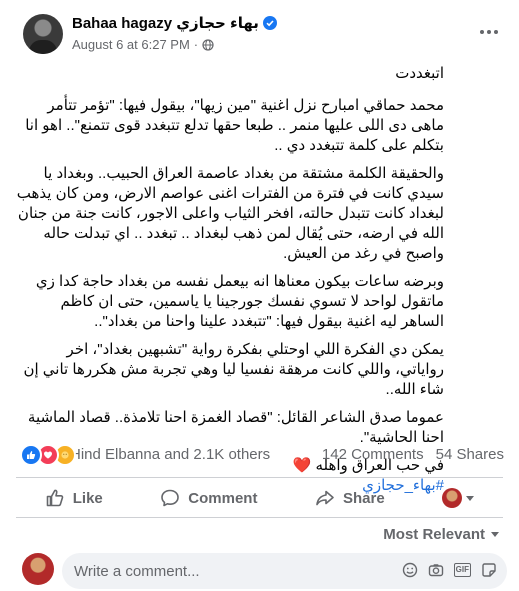  What do you see at coordinates (259, 498) in the screenshot?
I see `post-actions: Like Comment Share` at bounding box center [259, 498].